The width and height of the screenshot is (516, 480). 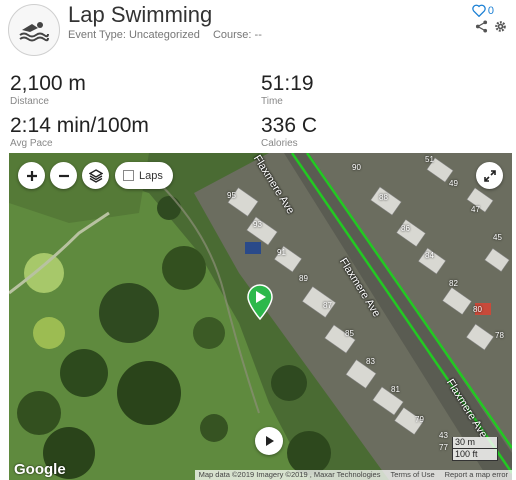 What do you see at coordinates (237, 35) in the screenshot?
I see `course: Course: --` at bounding box center [237, 35].